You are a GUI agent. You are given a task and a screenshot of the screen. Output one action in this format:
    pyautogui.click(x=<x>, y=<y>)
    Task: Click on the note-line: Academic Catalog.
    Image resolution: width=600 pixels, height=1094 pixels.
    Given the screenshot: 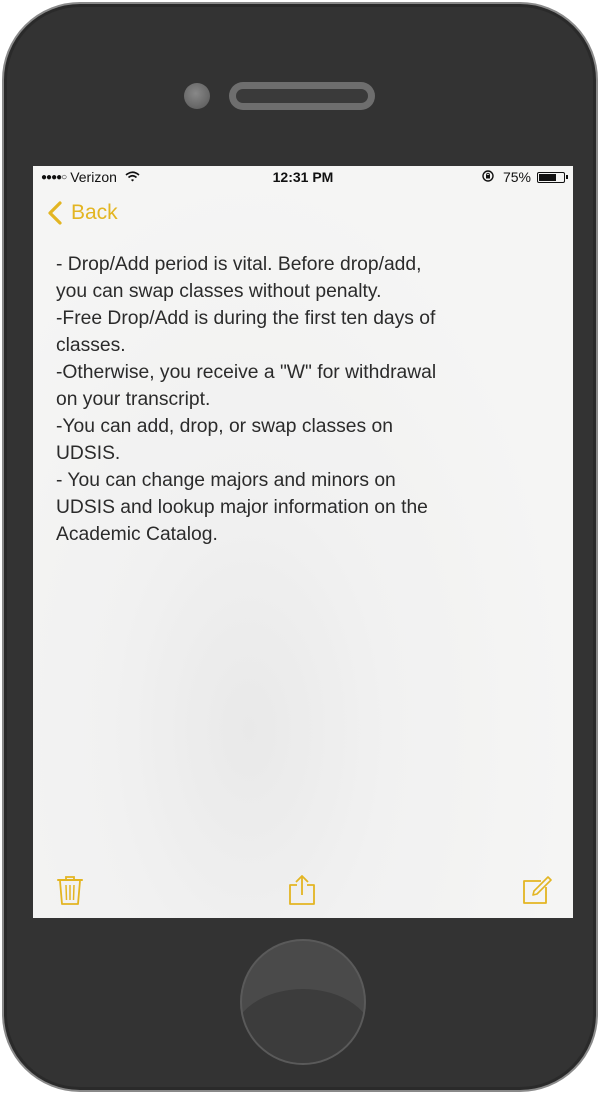 What is the action you would take?
    pyautogui.click(x=137, y=534)
    